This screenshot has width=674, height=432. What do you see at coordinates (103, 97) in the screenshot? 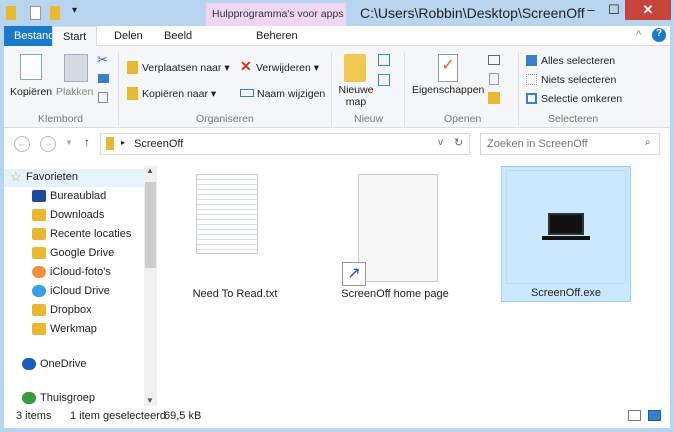
I see `paste-shortcut-icon` at bounding box center [103, 97].